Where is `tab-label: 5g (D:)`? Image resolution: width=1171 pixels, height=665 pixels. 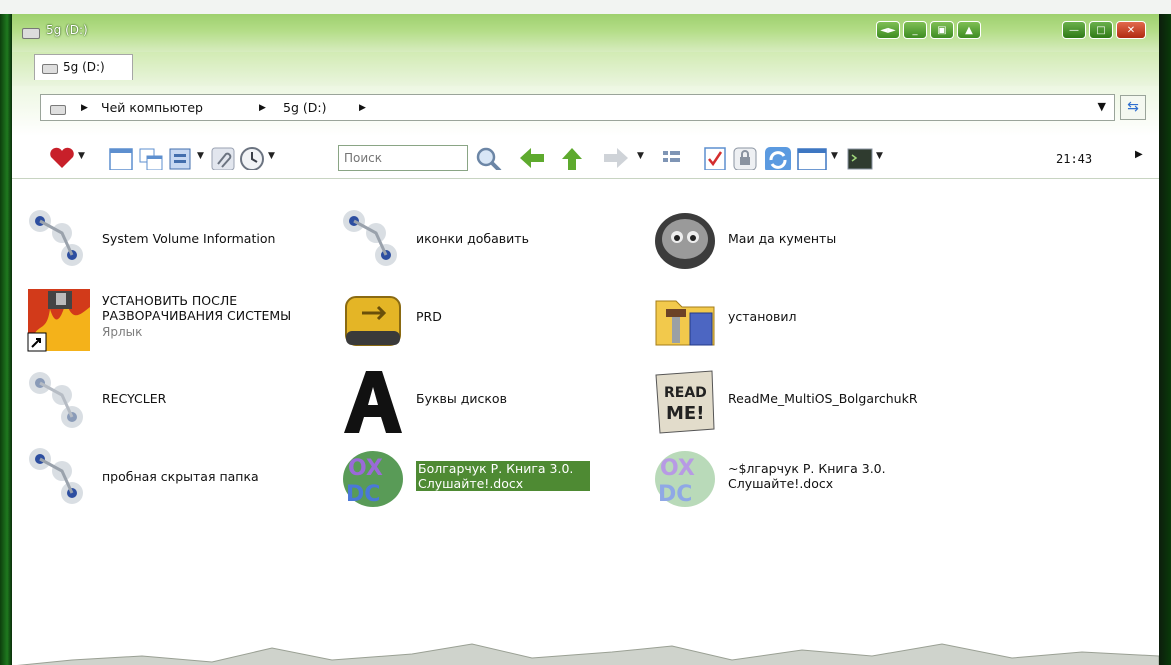 tab-label: 5g (D:) is located at coordinates (84, 67).